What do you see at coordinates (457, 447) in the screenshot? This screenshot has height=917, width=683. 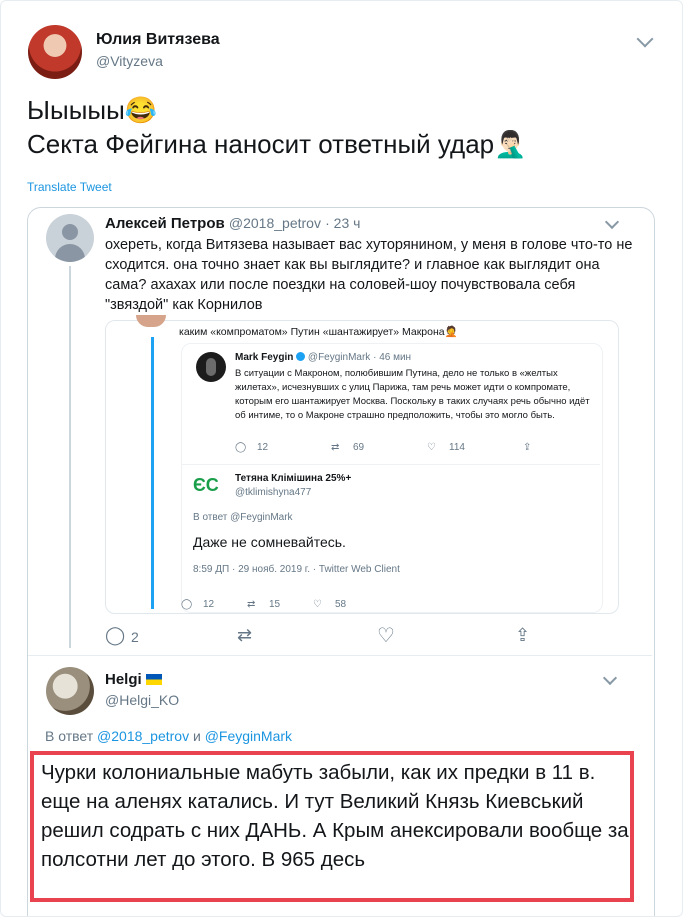 I see `feygin-like-count: 114` at bounding box center [457, 447].